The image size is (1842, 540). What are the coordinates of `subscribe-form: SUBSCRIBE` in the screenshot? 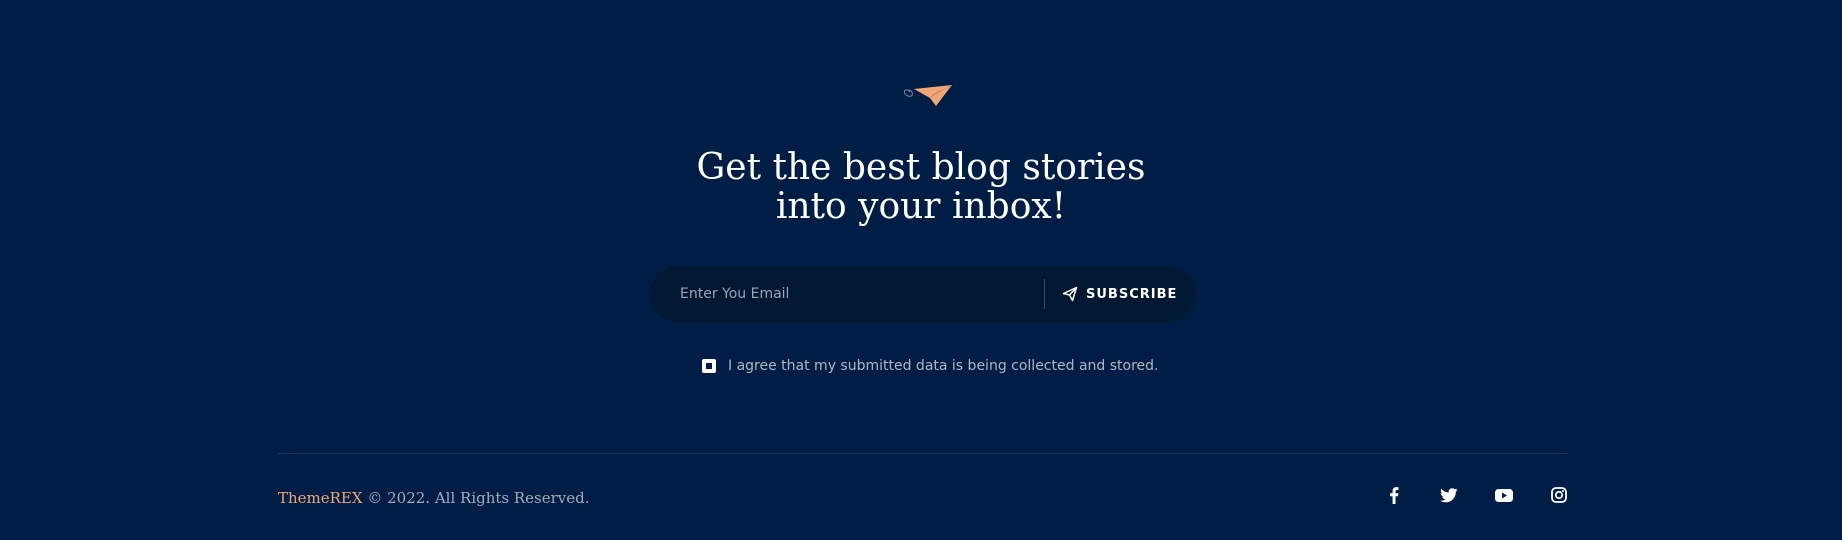 It's located at (923, 294).